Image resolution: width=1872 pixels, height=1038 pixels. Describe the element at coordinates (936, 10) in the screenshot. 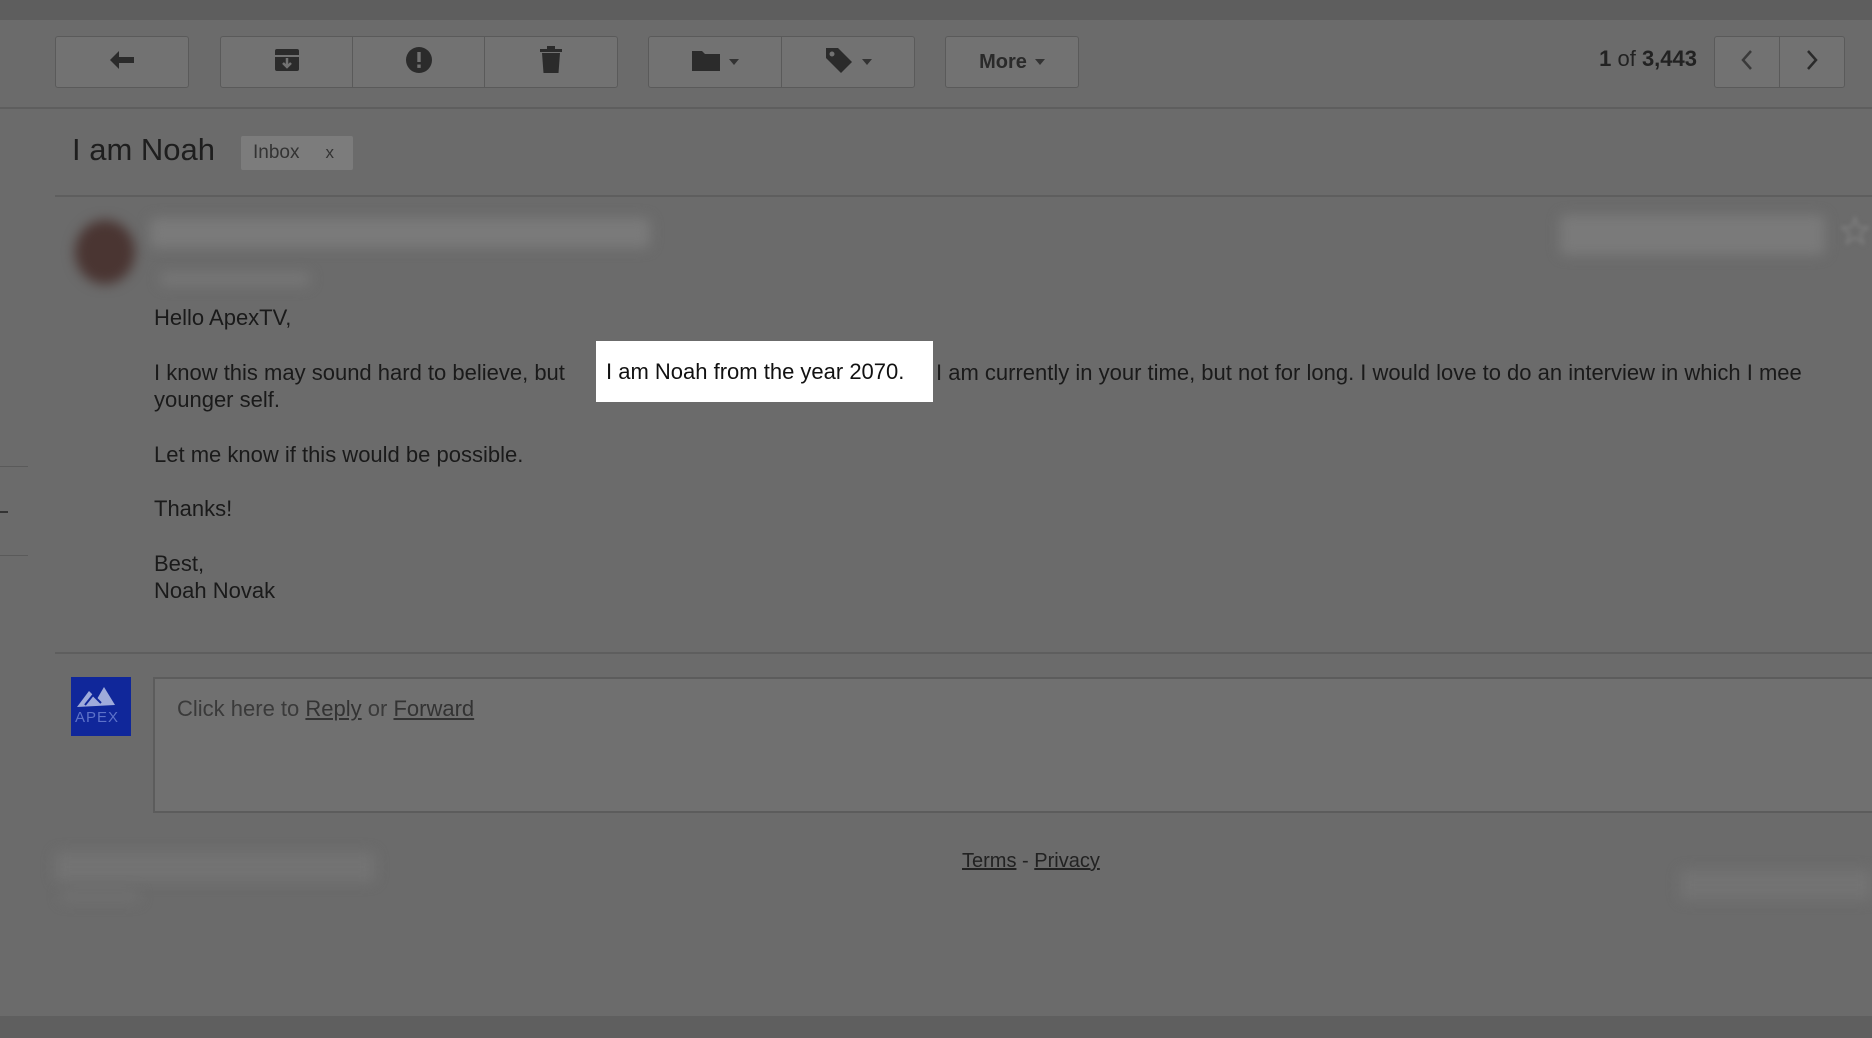

I see `top-bar` at that location.